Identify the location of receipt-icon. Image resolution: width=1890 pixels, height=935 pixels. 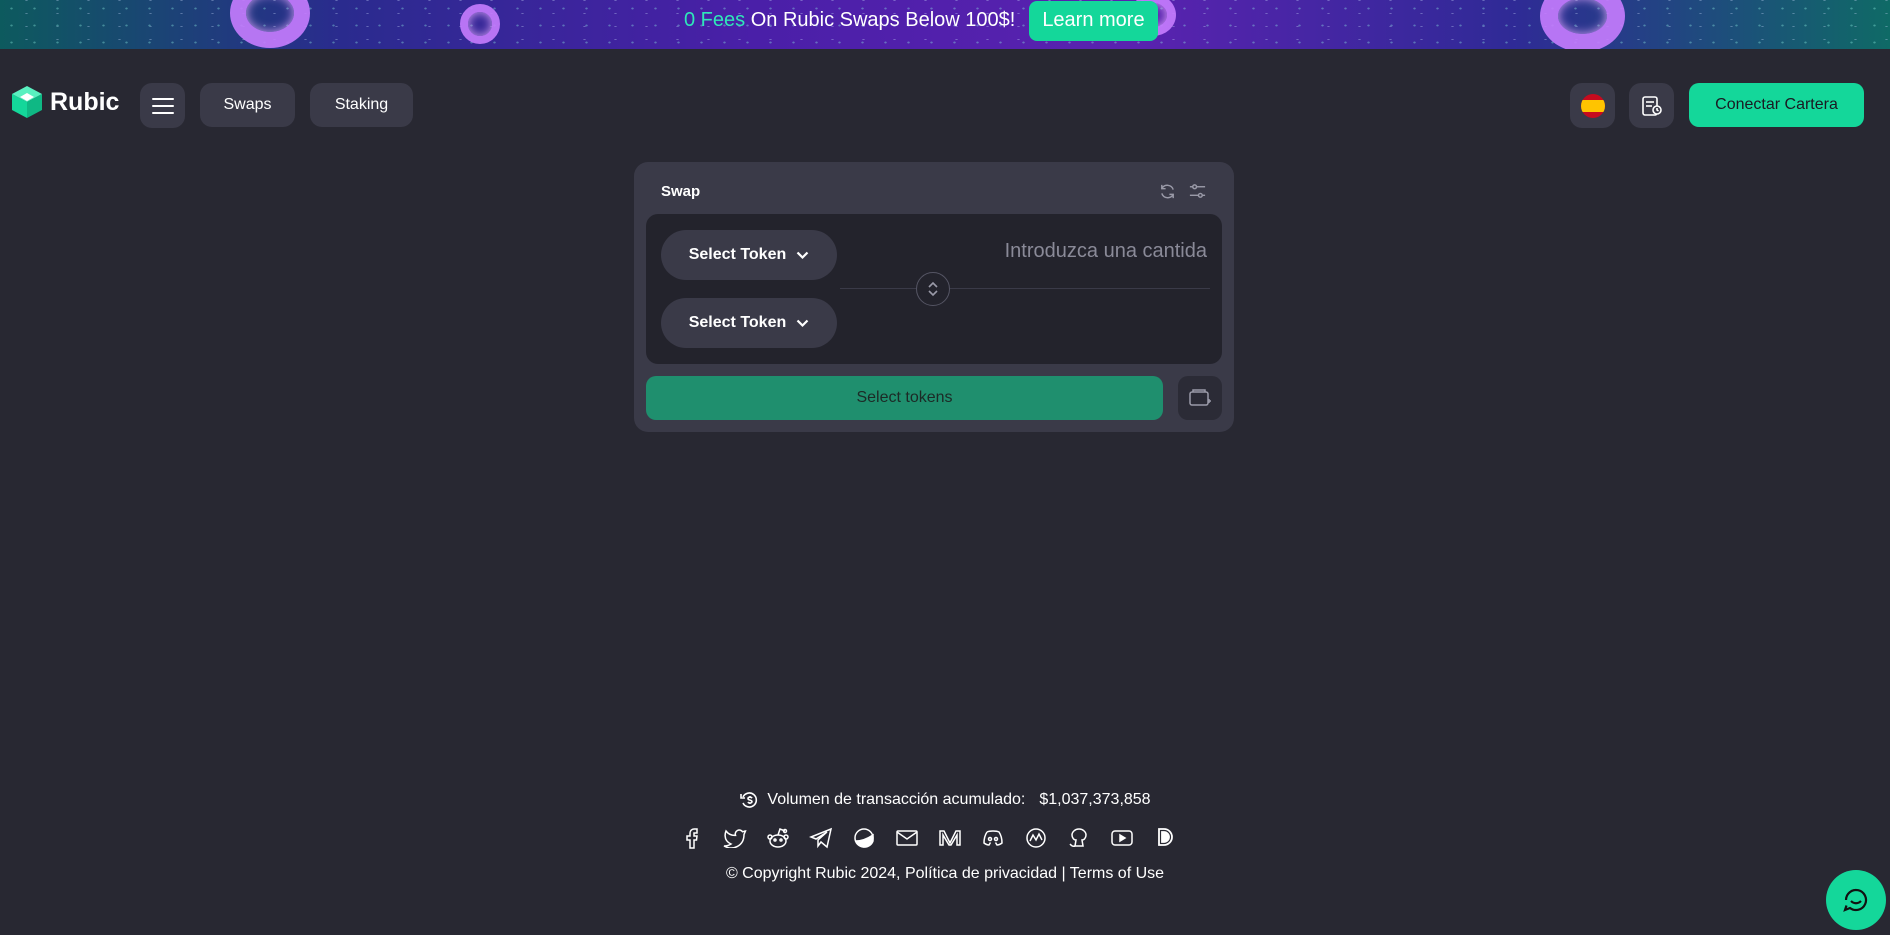
(1651, 105).